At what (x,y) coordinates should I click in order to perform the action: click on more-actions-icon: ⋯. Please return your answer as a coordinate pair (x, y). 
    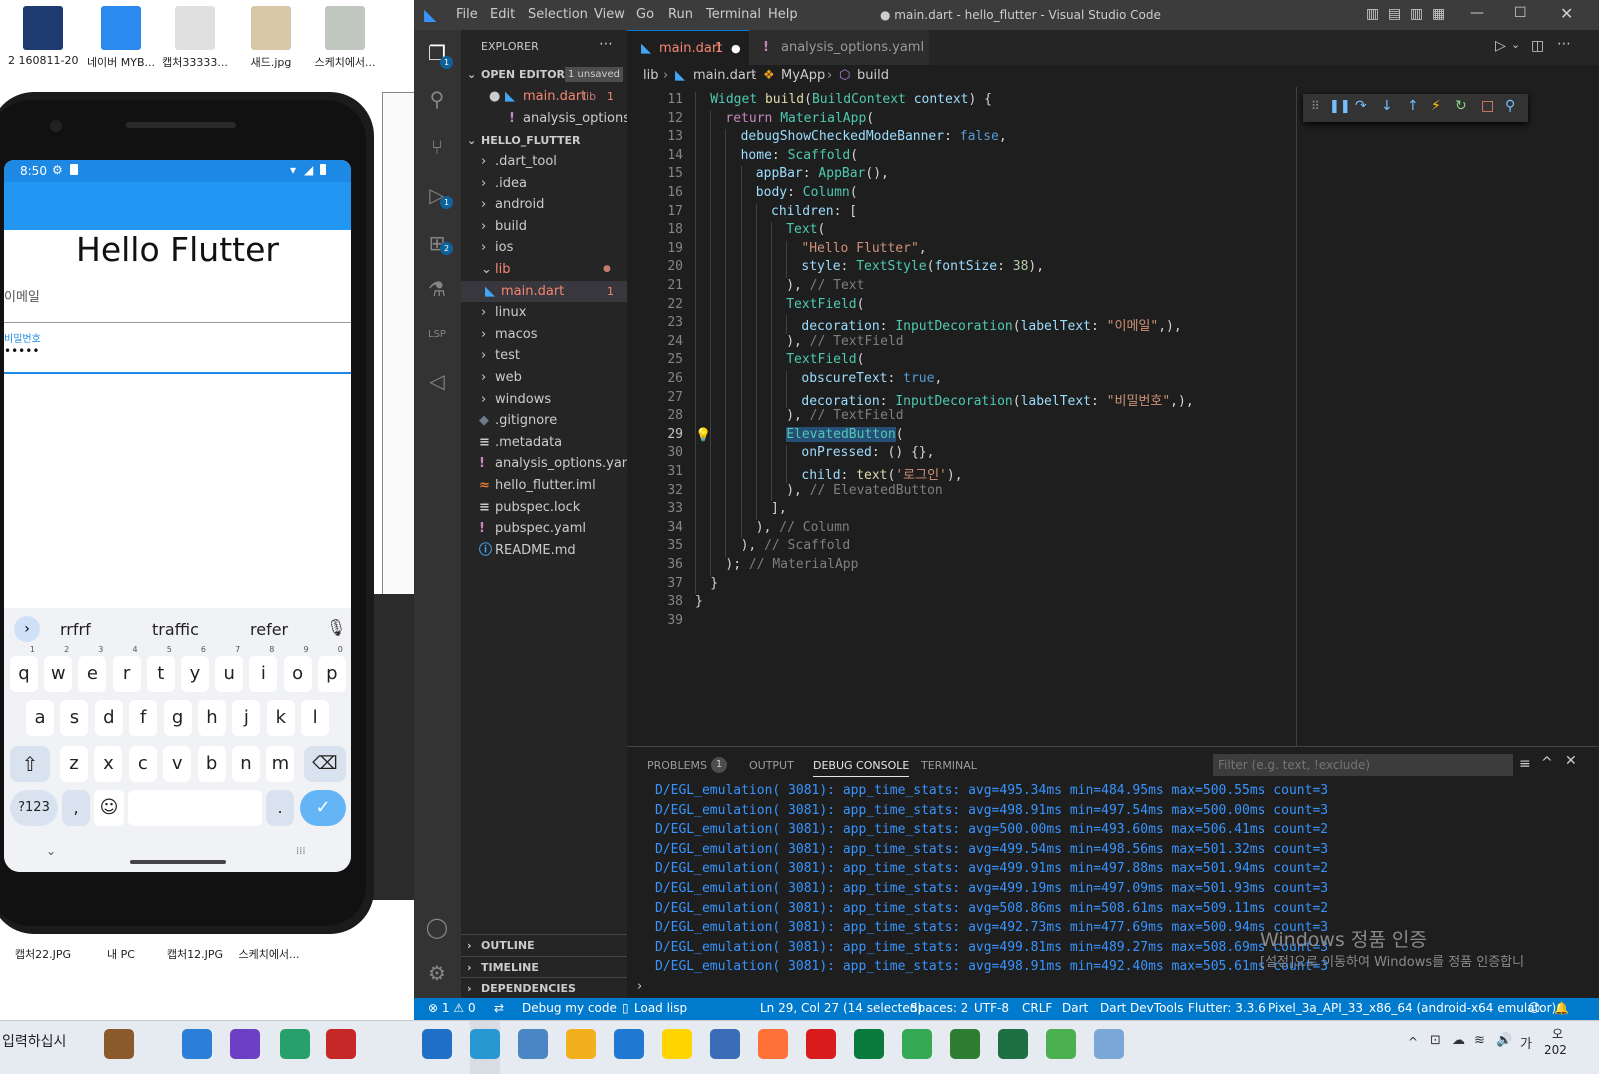
    Looking at the image, I should click on (606, 44).